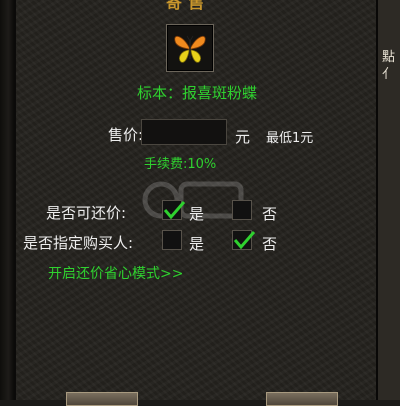 Image resolution: width=400 pixels, height=406 pixels. I want to click on left-frame-edge, so click(7, 200).